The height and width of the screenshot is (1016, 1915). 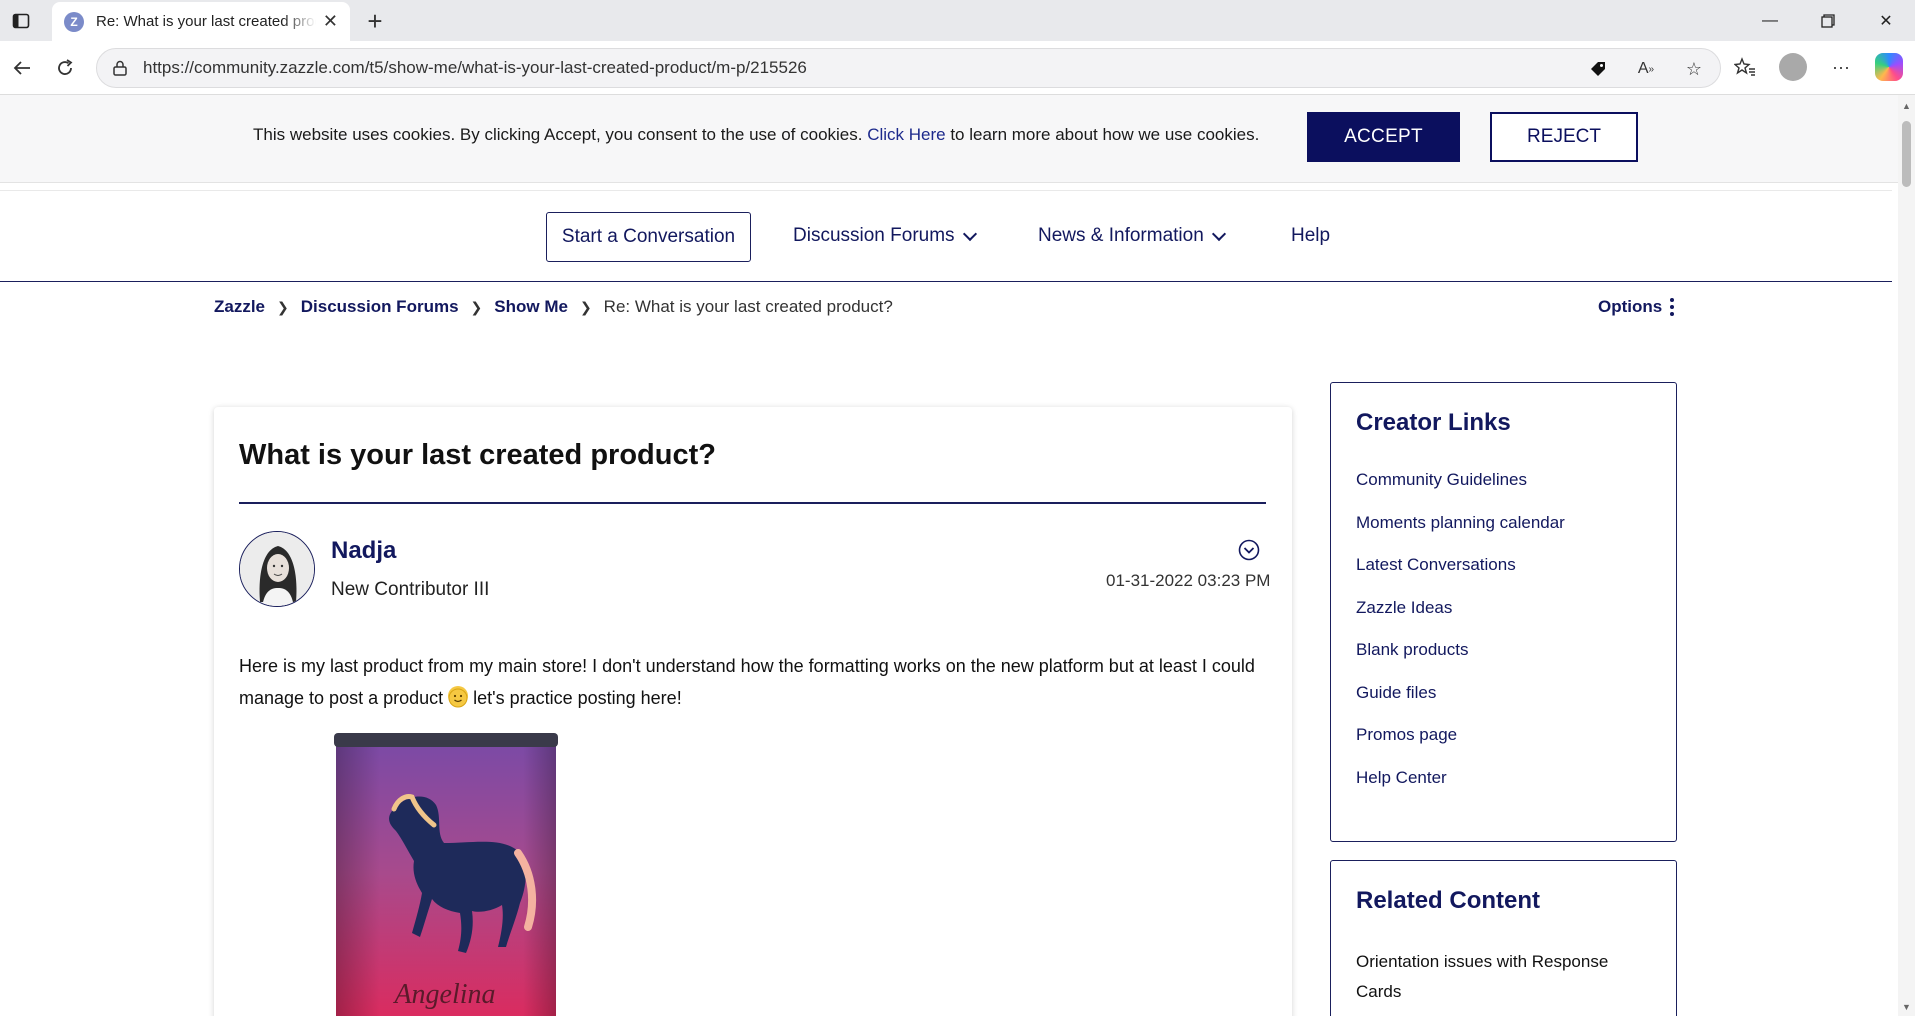 I want to click on tab-title: Re: What is your last created product?, so click(x=206, y=21).